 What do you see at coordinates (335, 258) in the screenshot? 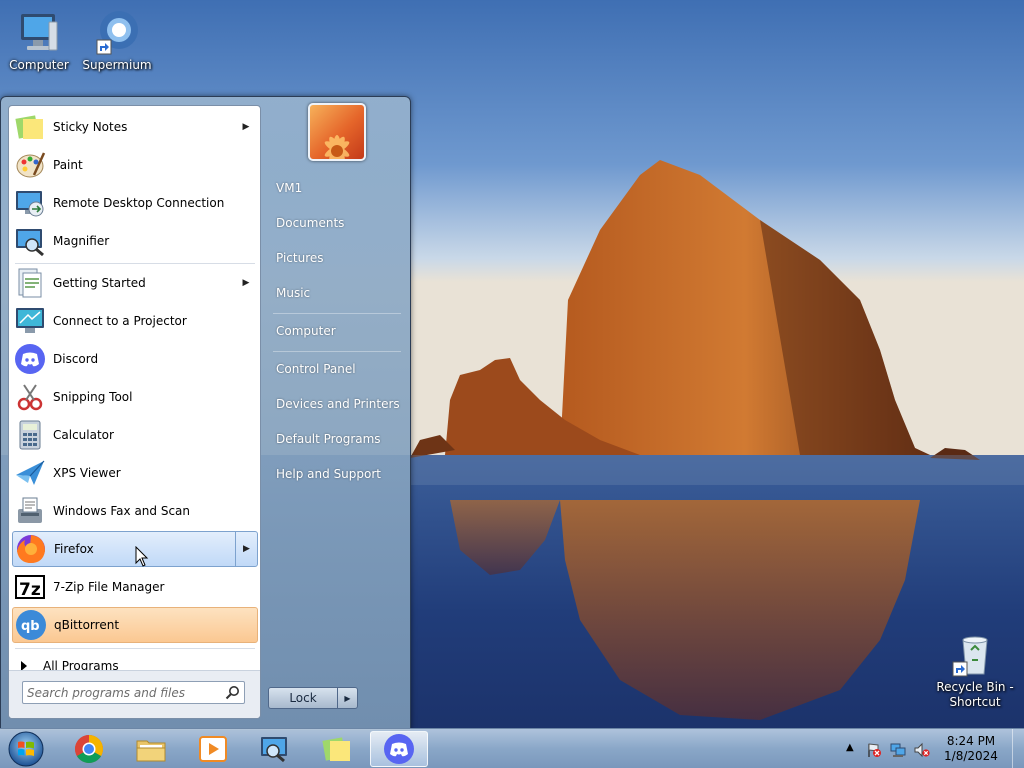
I see `start-link-pictures: Pictures` at bounding box center [335, 258].